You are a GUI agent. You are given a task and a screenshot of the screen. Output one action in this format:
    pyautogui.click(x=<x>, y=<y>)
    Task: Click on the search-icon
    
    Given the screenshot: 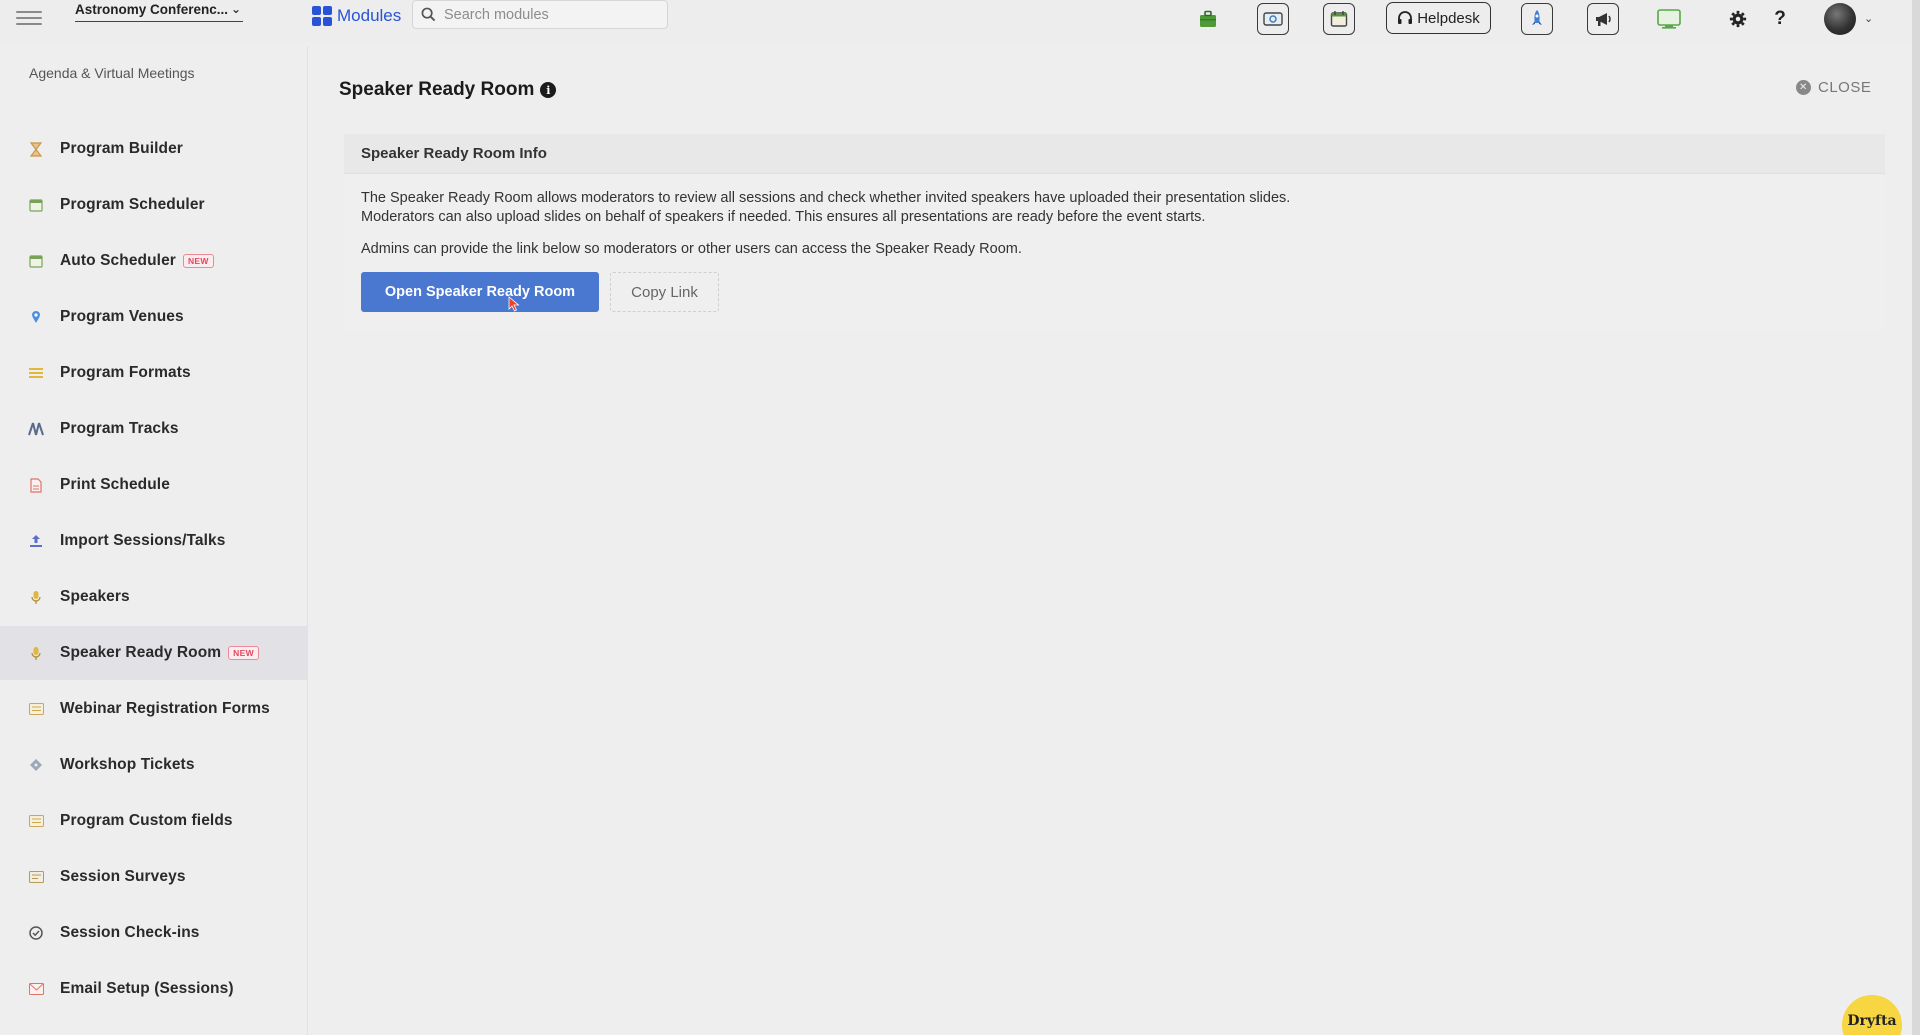 What is the action you would take?
    pyautogui.click(x=428, y=14)
    